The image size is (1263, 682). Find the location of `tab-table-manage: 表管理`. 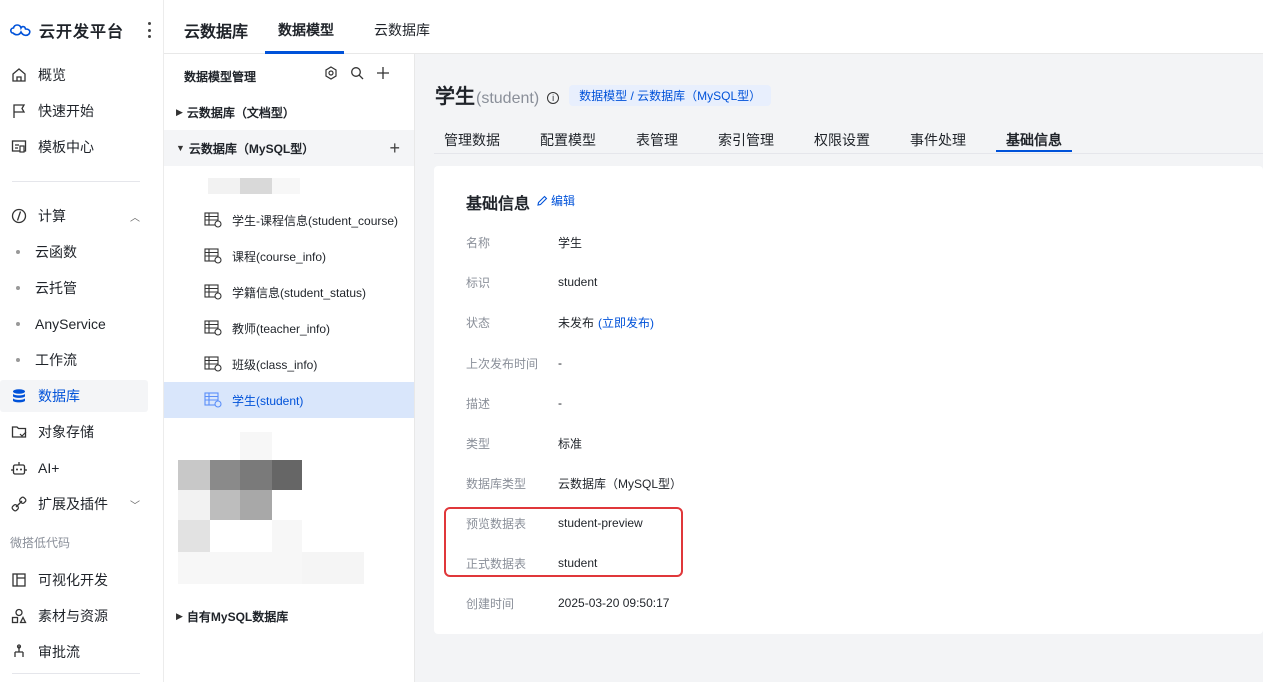

tab-table-manage: 表管理 is located at coordinates (657, 140).